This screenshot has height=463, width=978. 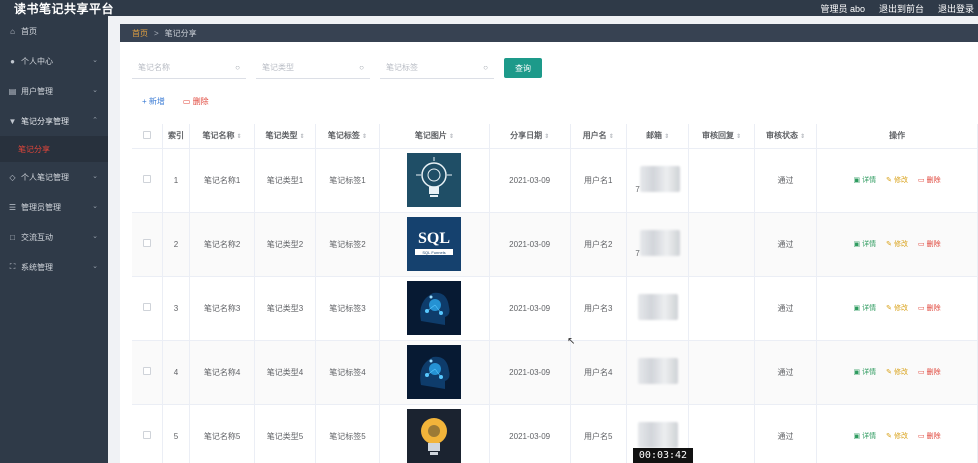 I want to click on sidebar-item-personal-notes: ◇ 个人笔记管理 ⌄, so click(x=54, y=177).